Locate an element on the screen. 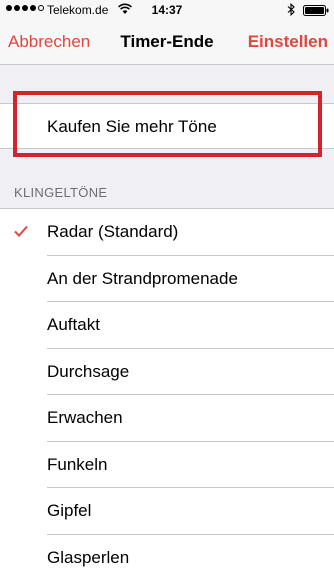 The width and height of the screenshot is (334, 577). ringtone-item: Gipfel is located at coordinates (167, 511).